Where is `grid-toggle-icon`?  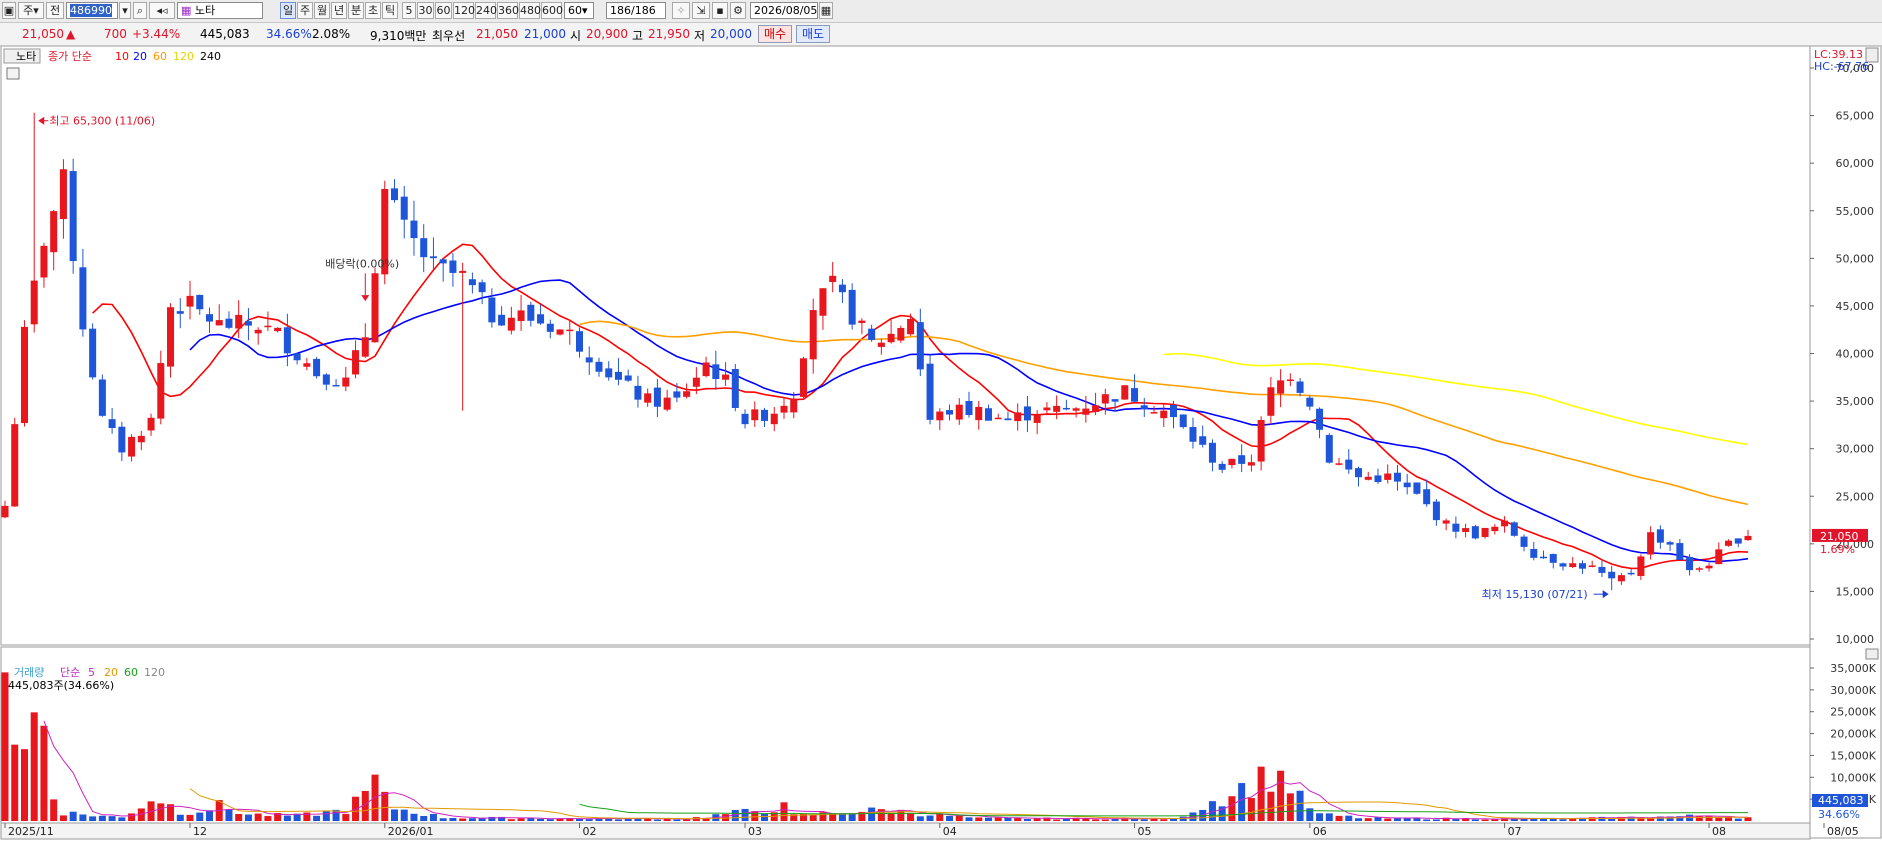
grid-toggle-icon is located at coordinates (13, 73).